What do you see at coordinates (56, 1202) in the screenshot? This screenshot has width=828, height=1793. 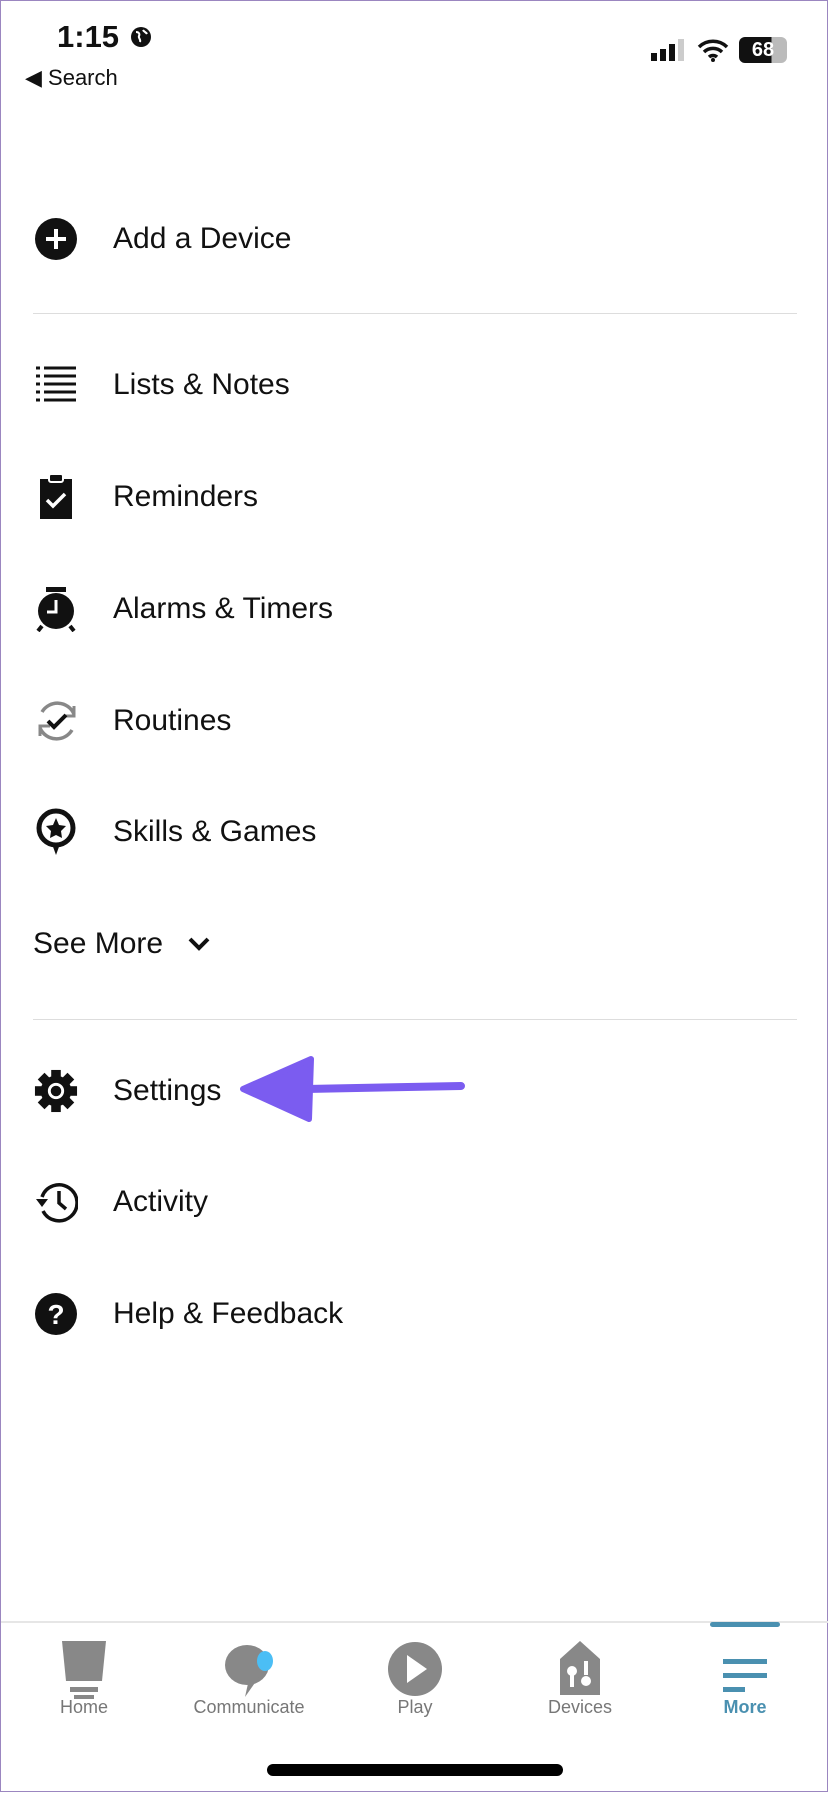 I see `history-icon` at bounding box center [56, 1202].